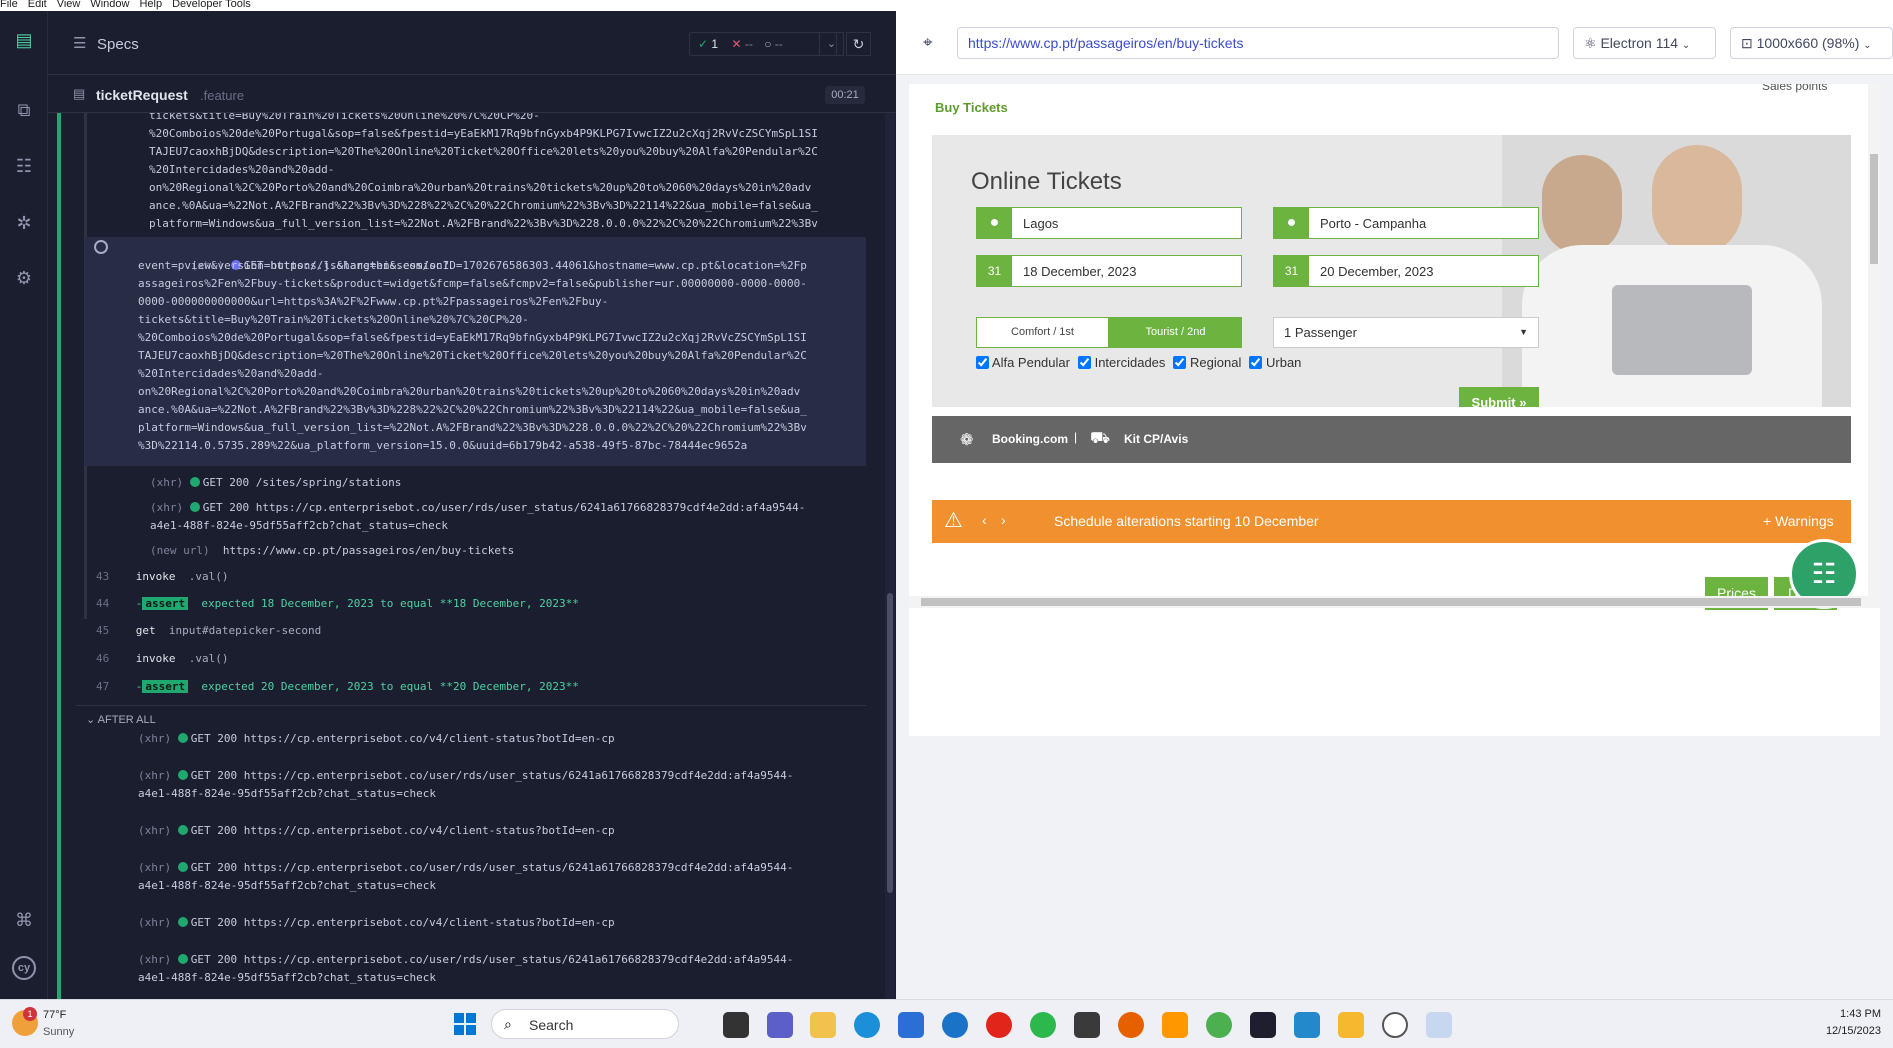 This screenshot has width=1893, height=1048. Describe the element at coordinates (1307, 1025) in the screenshot. I see `vscode-icon` at that location.